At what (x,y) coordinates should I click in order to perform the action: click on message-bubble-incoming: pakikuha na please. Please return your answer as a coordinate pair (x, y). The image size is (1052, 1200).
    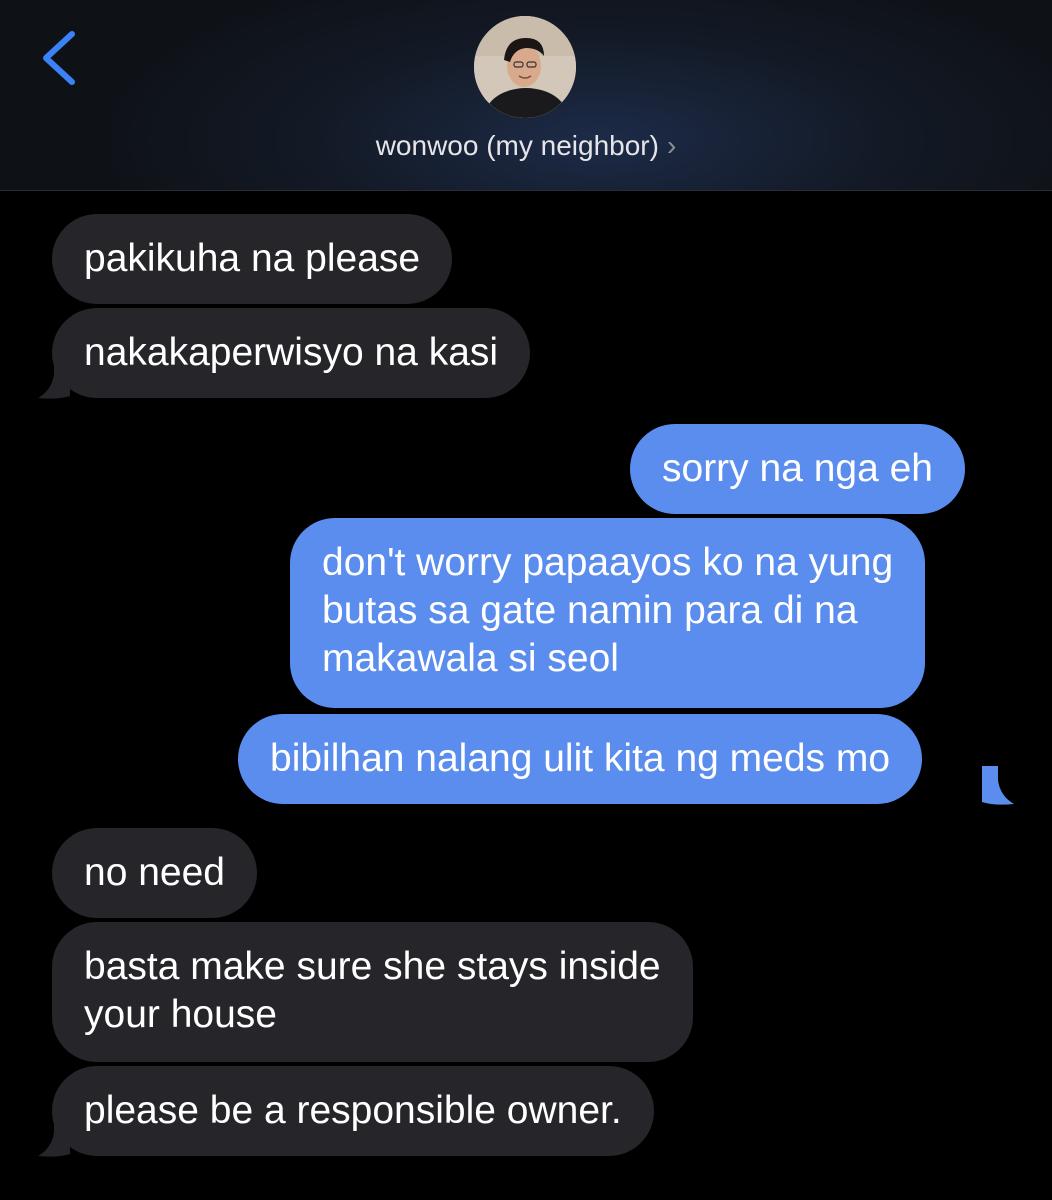
    Looking at the image, I should click on (252, 259).